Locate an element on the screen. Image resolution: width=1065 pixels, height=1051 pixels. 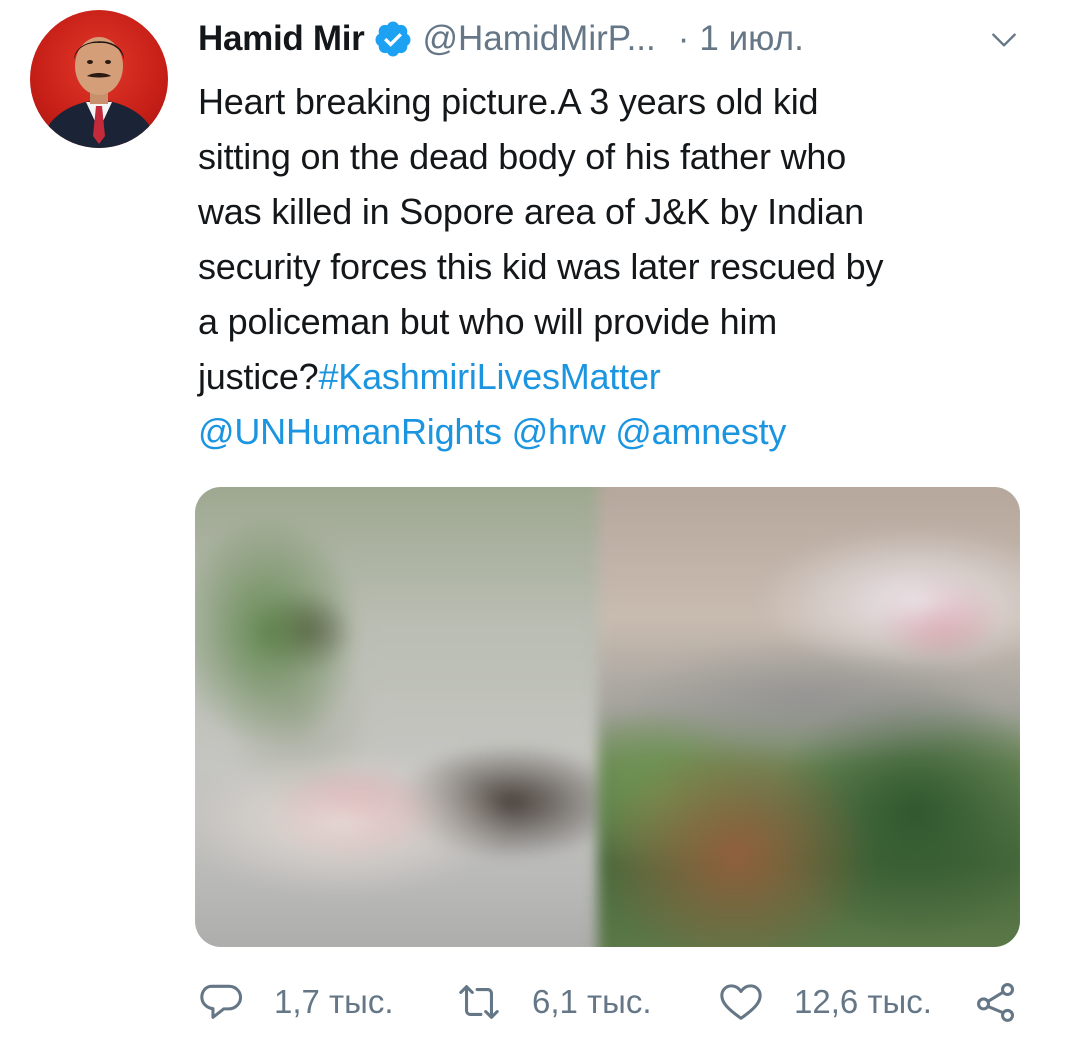
retweet-button: 6,1 тыс. is located at coordinates (554, 1002).